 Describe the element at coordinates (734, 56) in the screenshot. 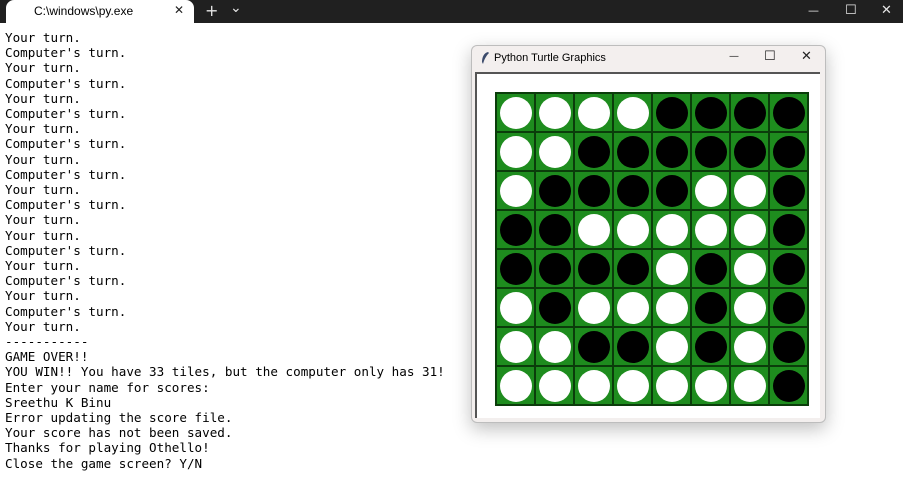

I see `turtle-minimize-icon: —` at that location.